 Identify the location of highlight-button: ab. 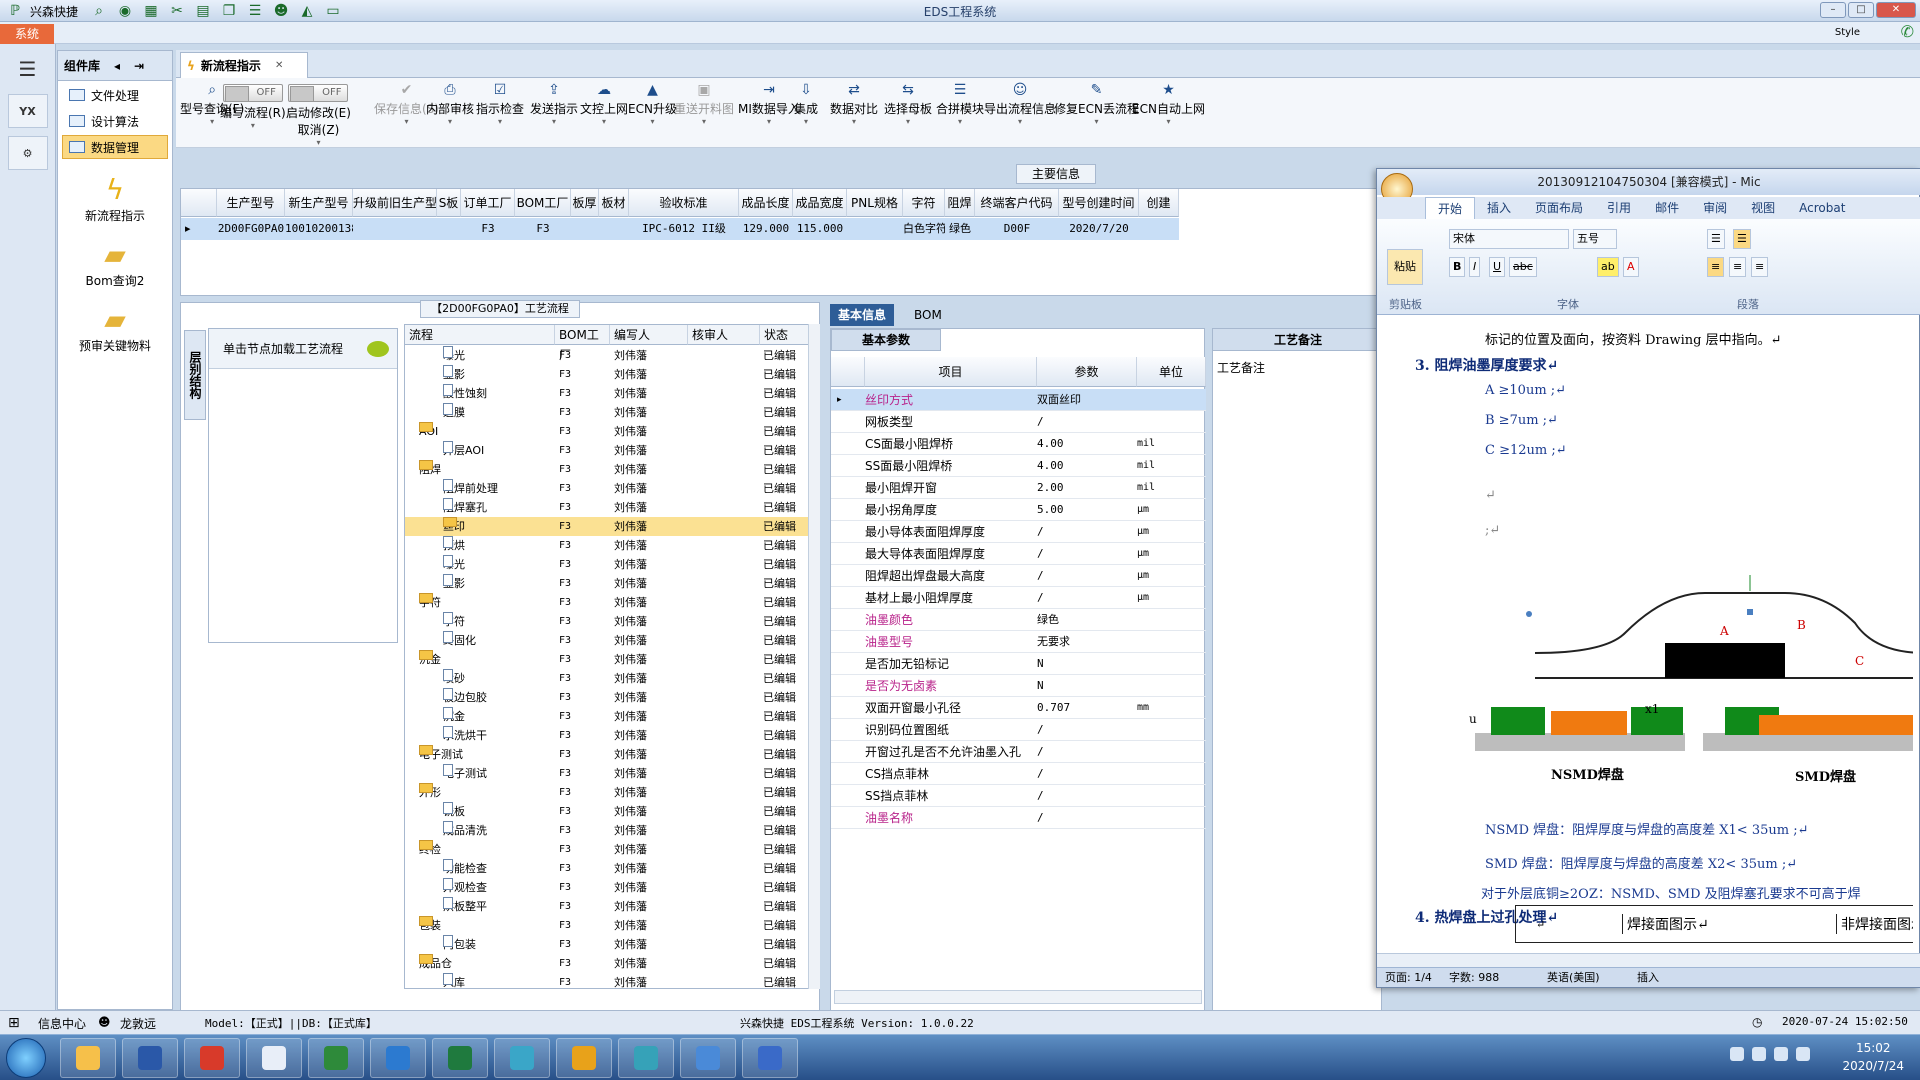
(1608, 267).